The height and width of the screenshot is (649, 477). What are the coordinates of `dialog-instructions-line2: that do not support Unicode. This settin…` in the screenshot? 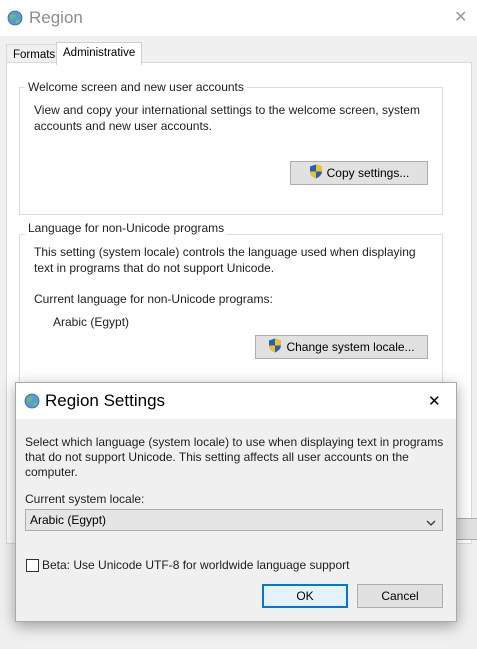 It's located at (217, 457).